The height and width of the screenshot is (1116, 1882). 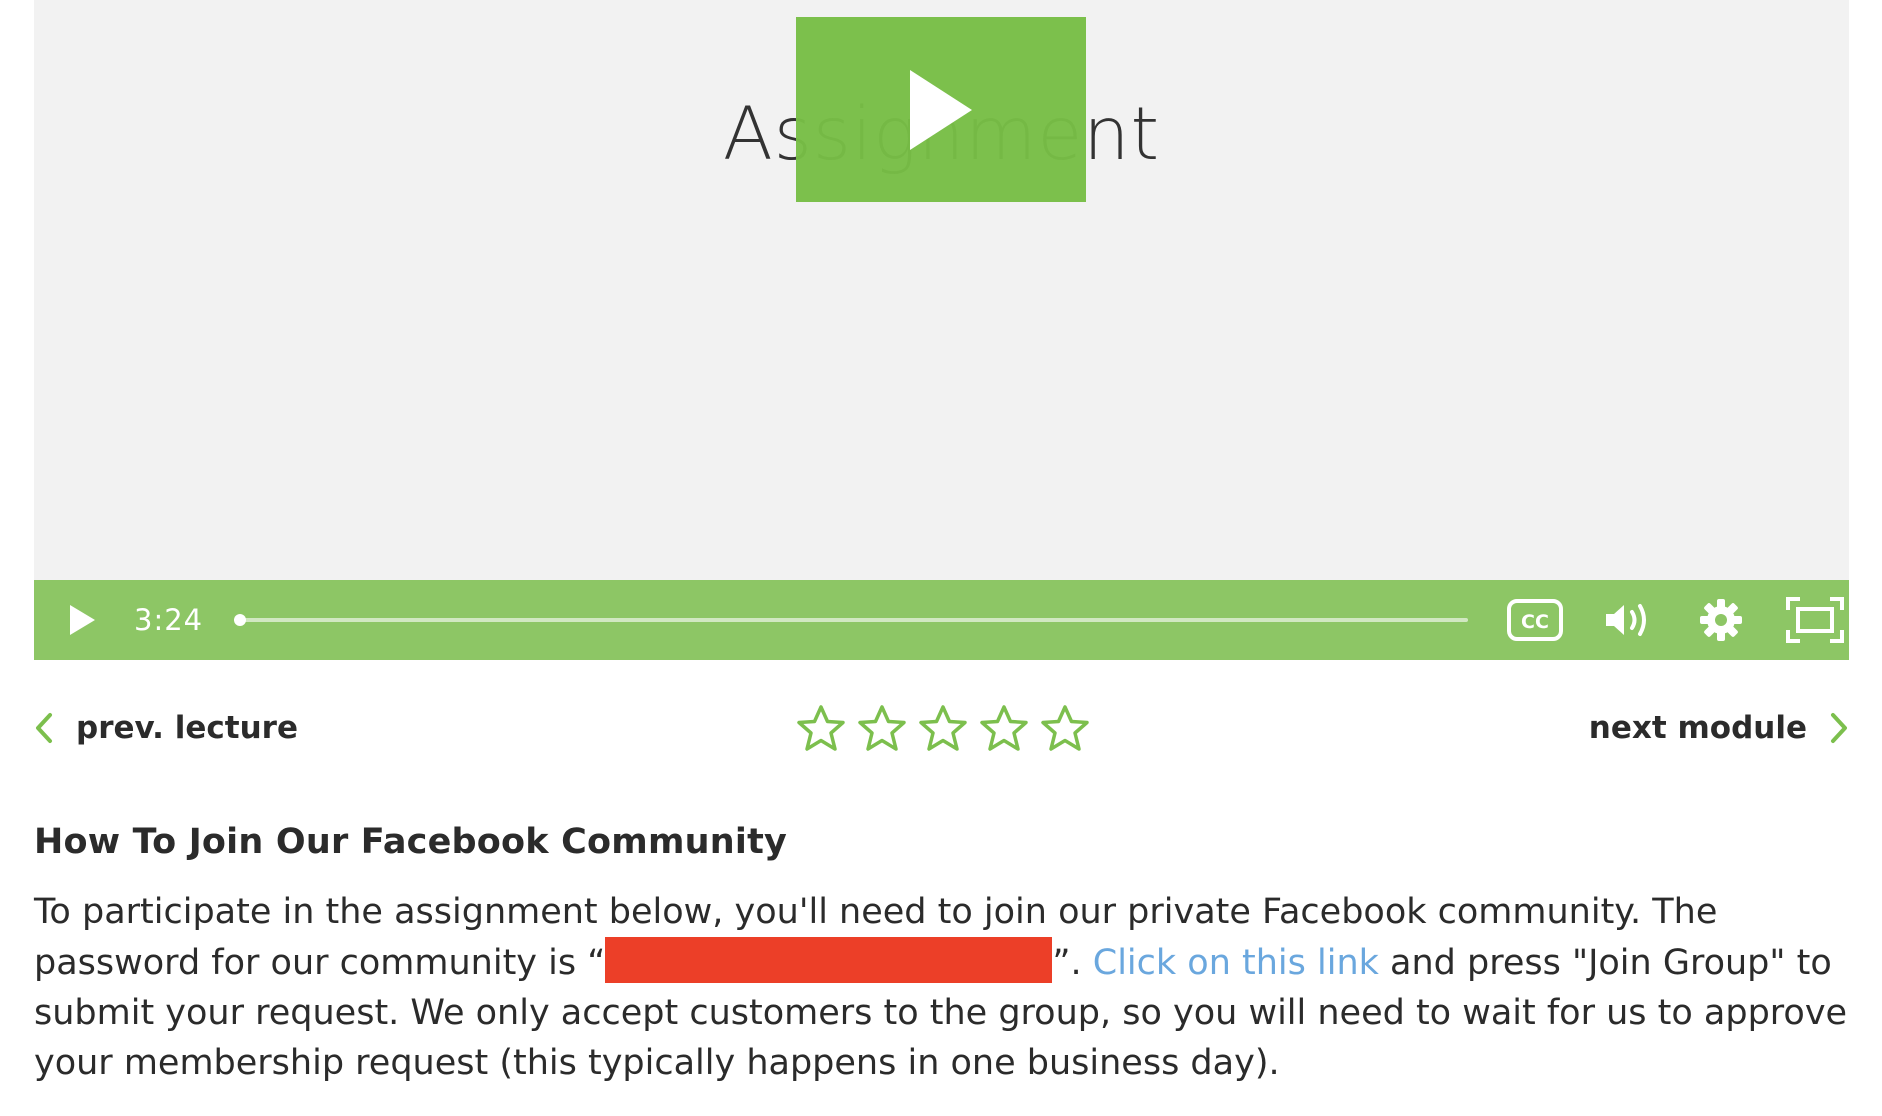 I want to click on volume-button, so click(x=1629, y=620).